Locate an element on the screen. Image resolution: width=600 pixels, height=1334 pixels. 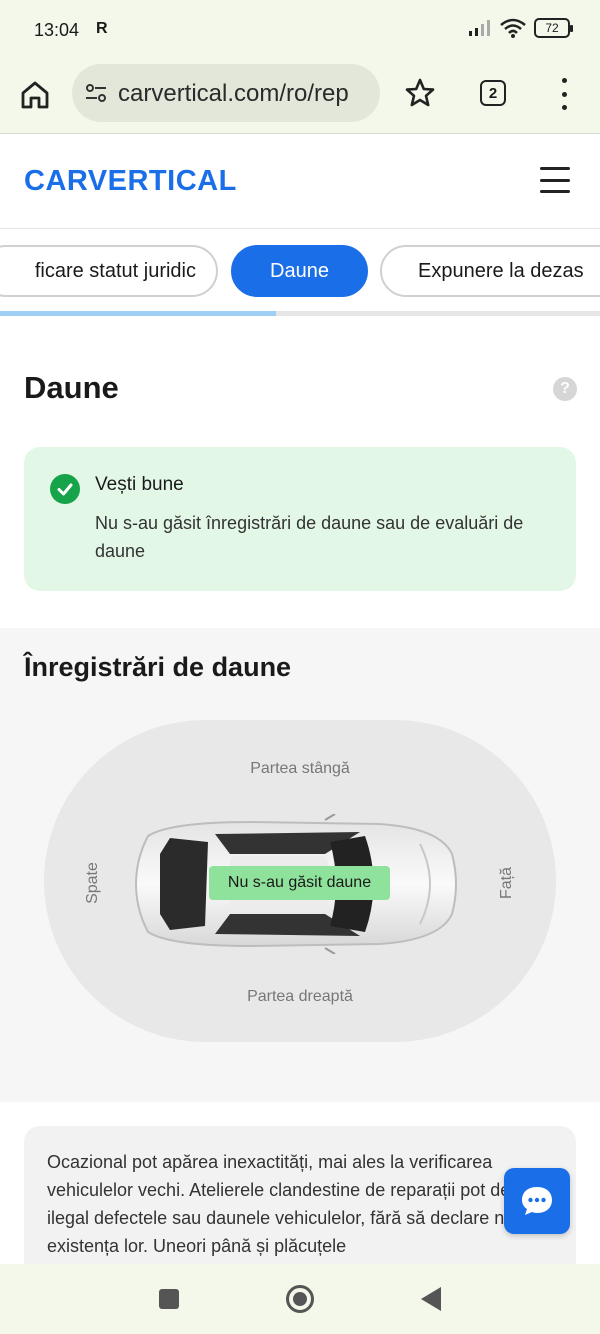
tab-label: ficare statut juridic is located at coordinates (115, 270).